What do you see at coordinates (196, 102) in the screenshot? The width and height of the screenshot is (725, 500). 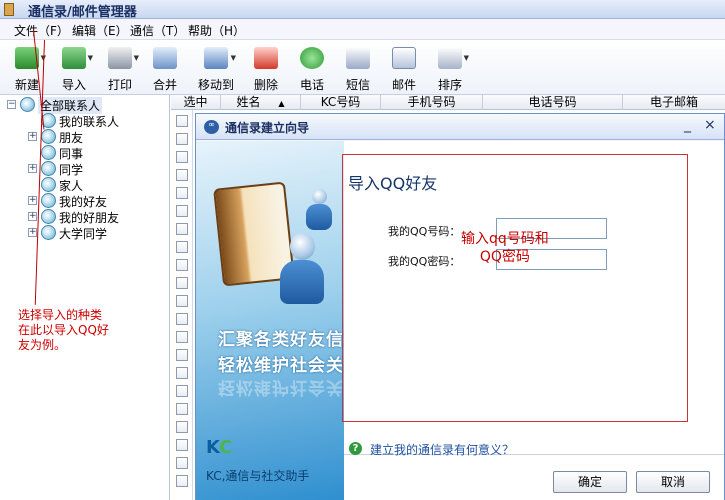 I see `column-selected: 选中` at bounding box center [196, 102].